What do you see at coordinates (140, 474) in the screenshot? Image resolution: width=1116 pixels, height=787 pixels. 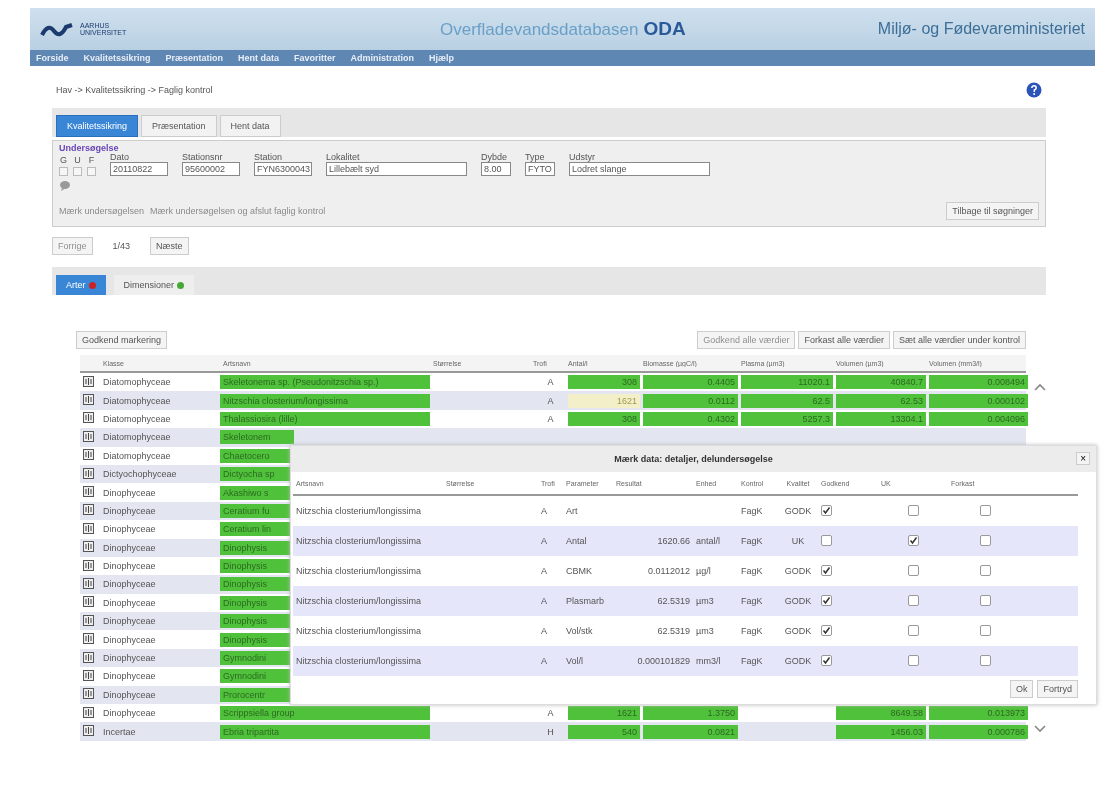 I see `table-cell-text: Dictyochophyceae` at bounding box center [140, 474].